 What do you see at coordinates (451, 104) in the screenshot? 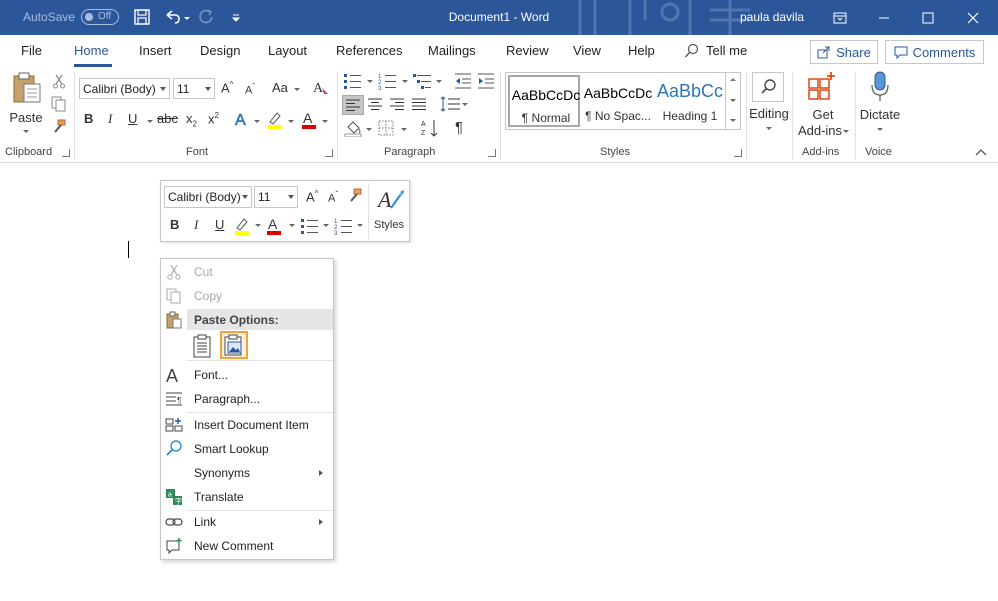
I see `line-spacing-icon` at bounding box center [451, 104].